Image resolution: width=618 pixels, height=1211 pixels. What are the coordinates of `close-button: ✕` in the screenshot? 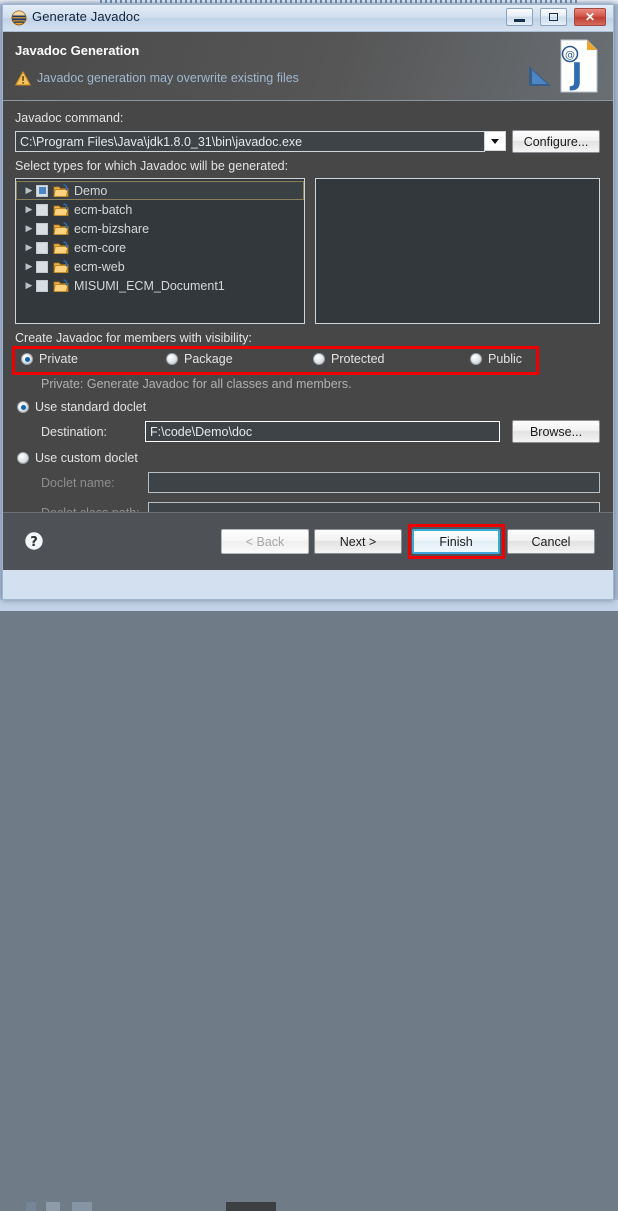 It's located at (590, 17).